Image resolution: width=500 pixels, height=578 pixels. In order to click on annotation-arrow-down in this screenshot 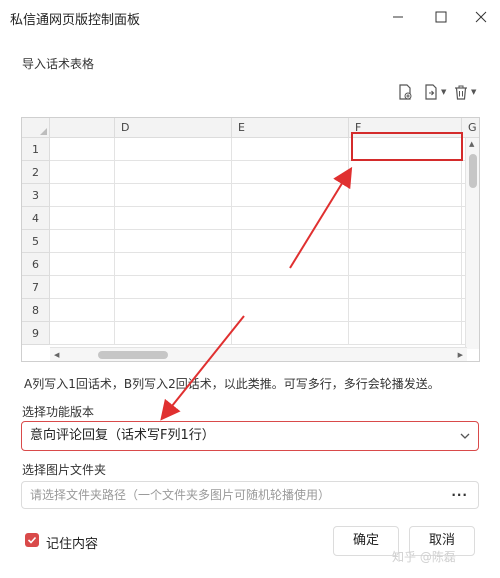, I will do `click(202, 368)`.